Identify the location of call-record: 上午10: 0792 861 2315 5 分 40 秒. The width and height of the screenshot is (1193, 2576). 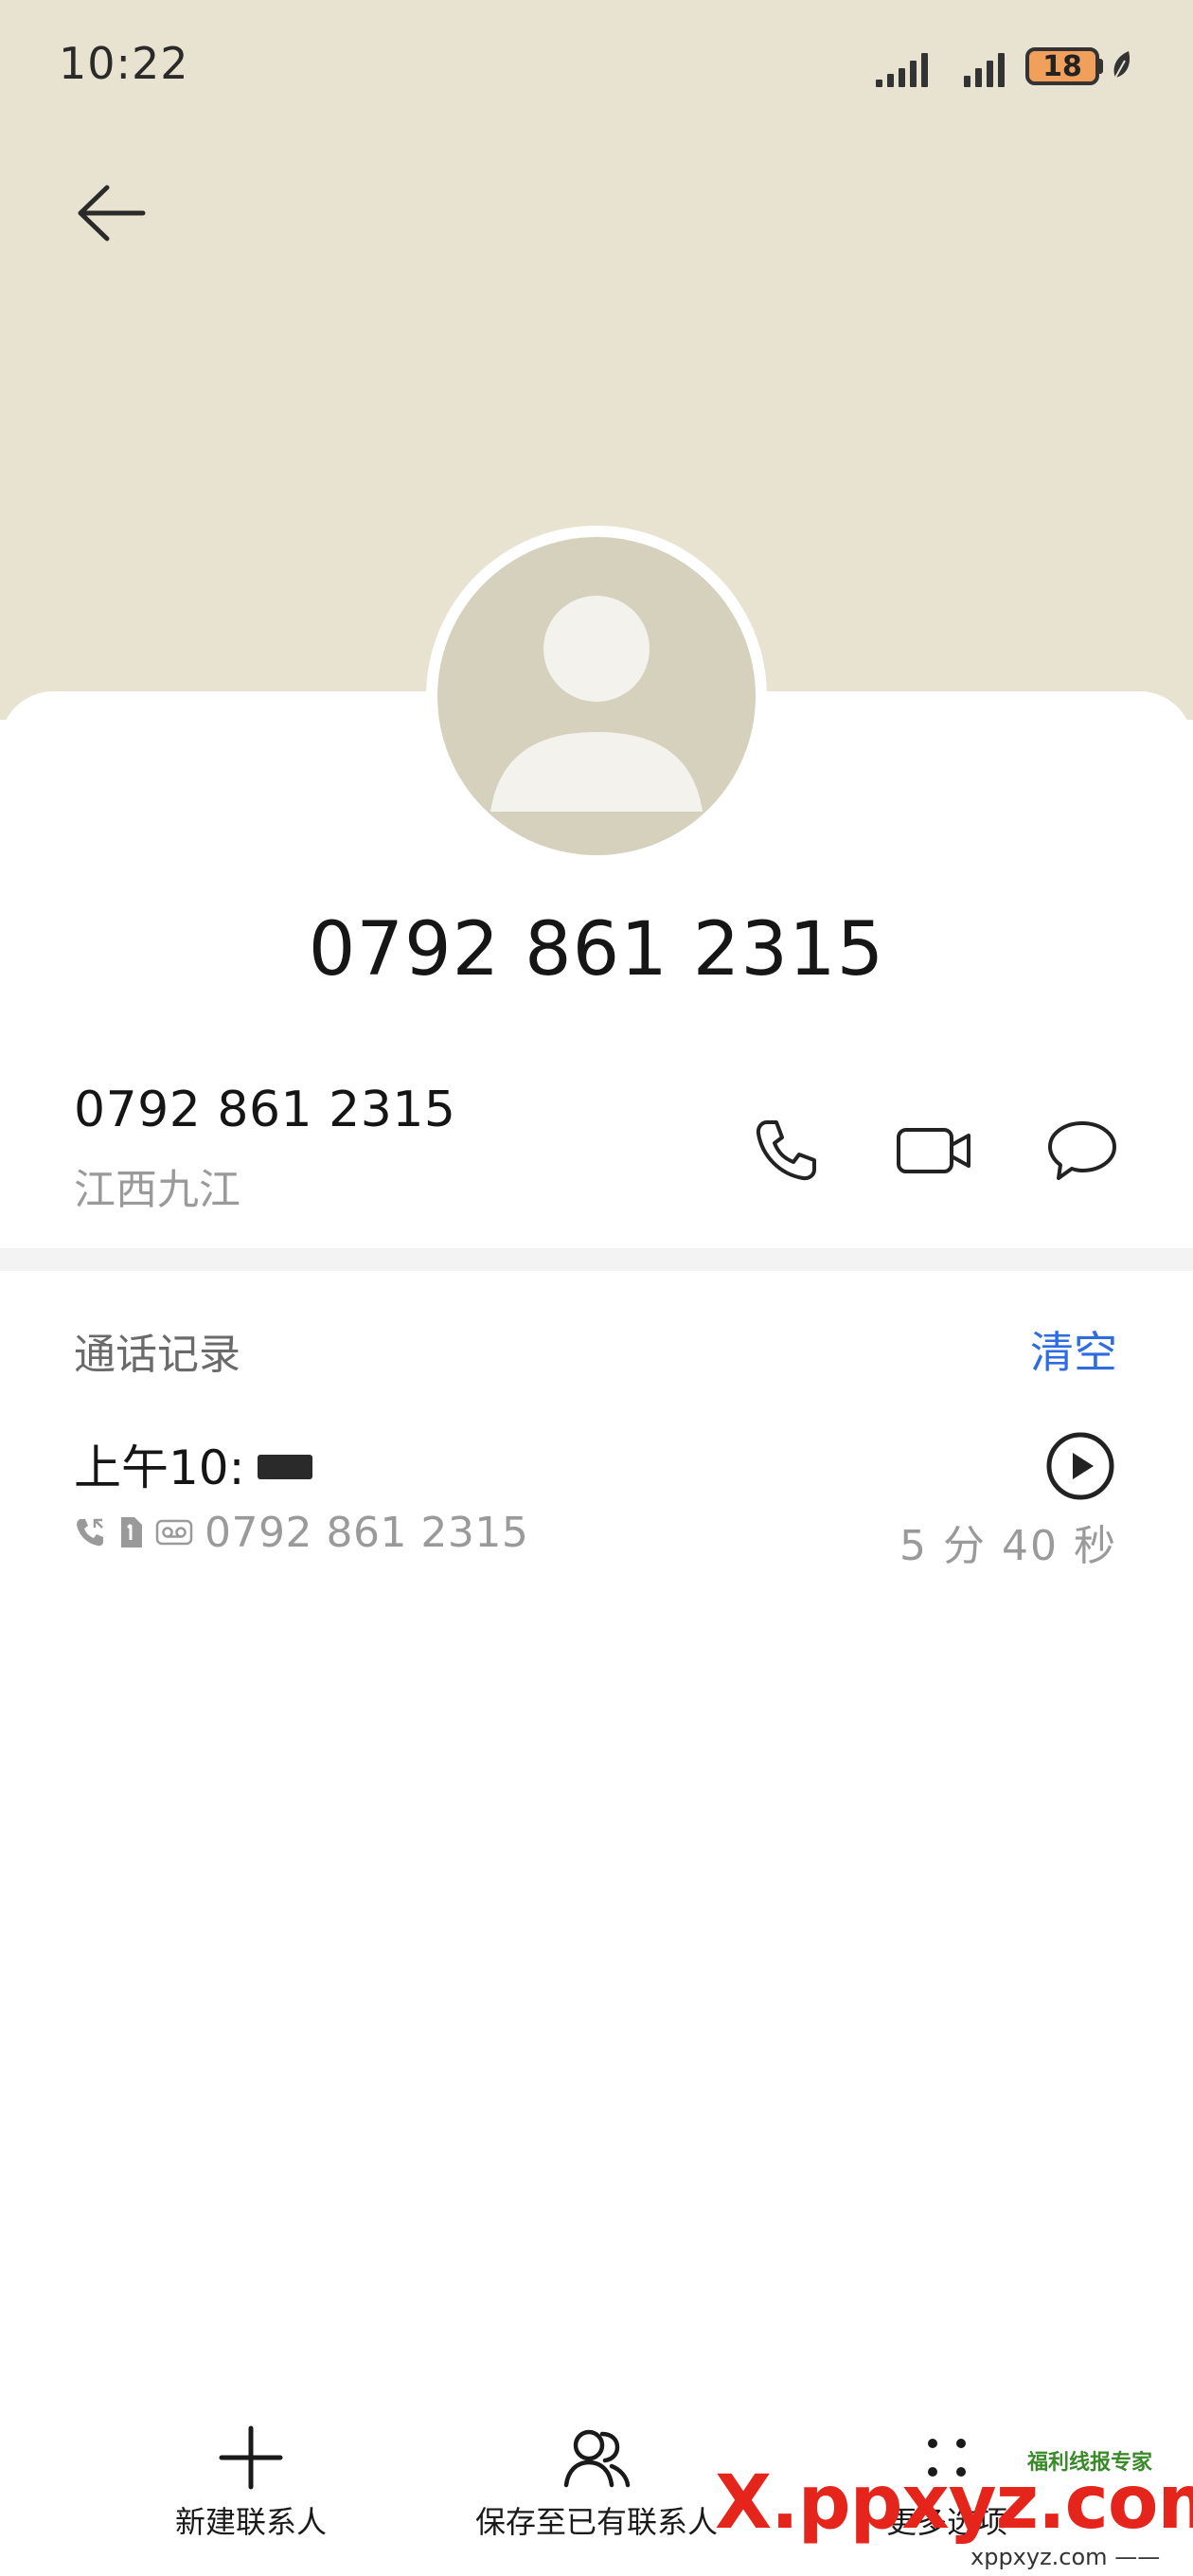
(596, 1496).